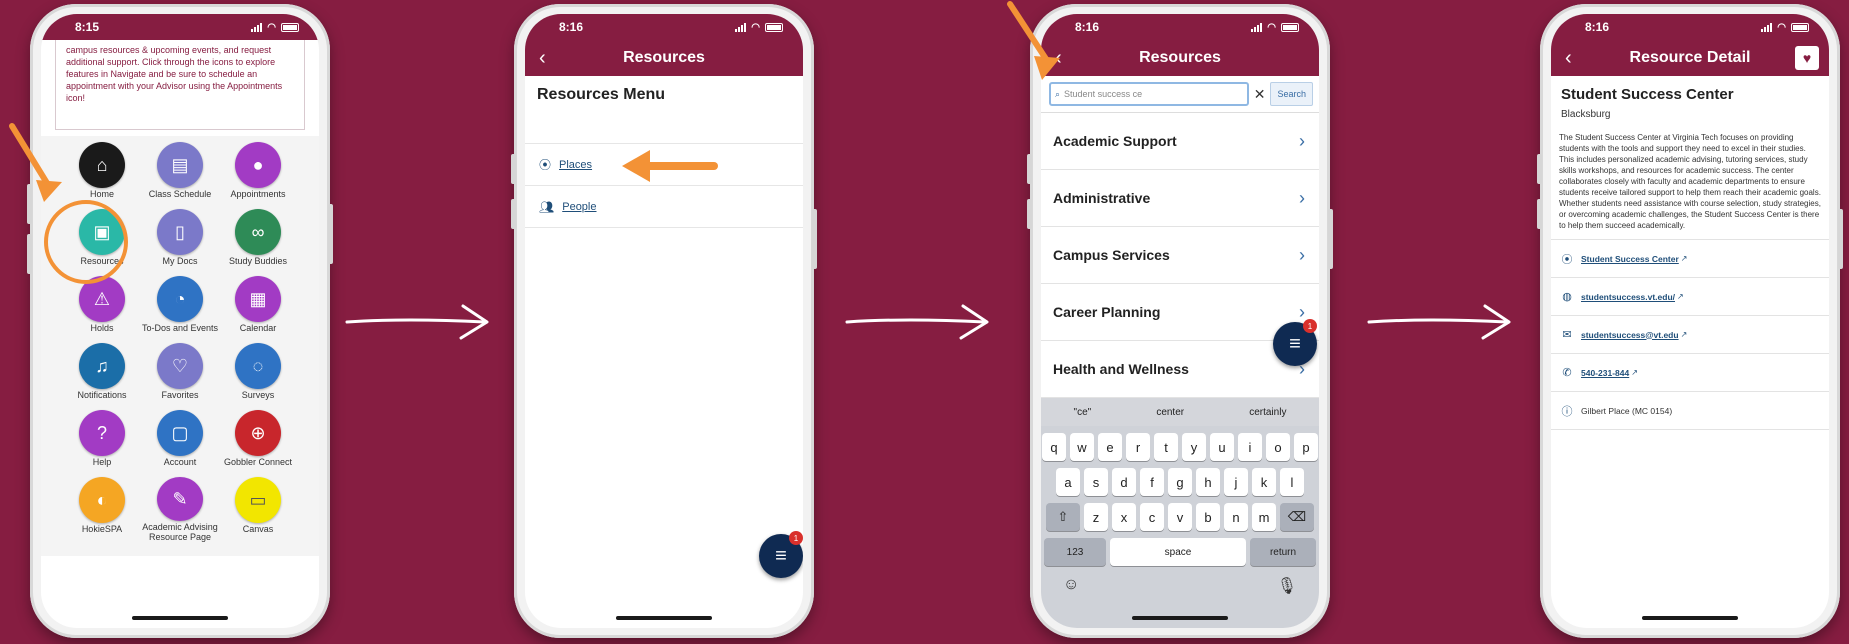 Image resolution: width=1849 pixels, height=644 pixels. Describe the element at coordinates (257, 27) in the screenshot. I see `signal-icon` at that location.